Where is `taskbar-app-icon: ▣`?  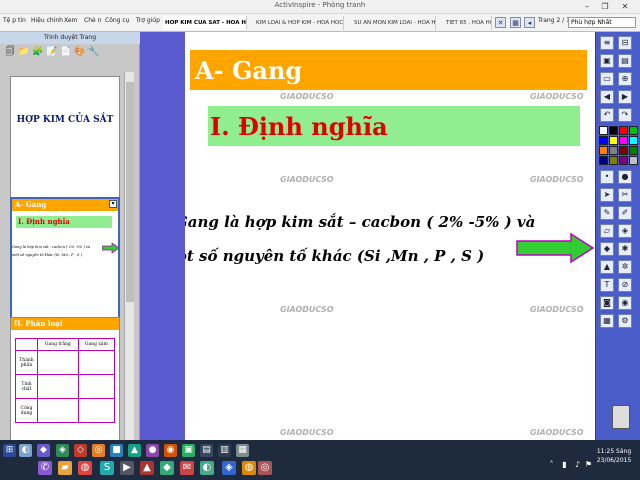
taskbar-app-icon: ▣ is located at coordinates (188, 450).